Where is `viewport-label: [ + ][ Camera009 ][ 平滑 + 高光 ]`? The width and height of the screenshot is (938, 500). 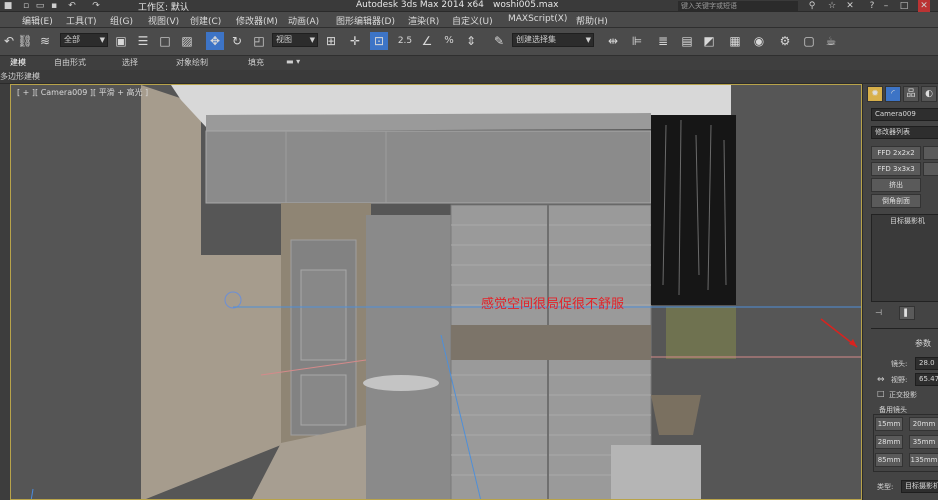
viewport-label: [ + ][ Camera009 ][ 平滑 + 高光 ] is located at coordinates (82, 92).